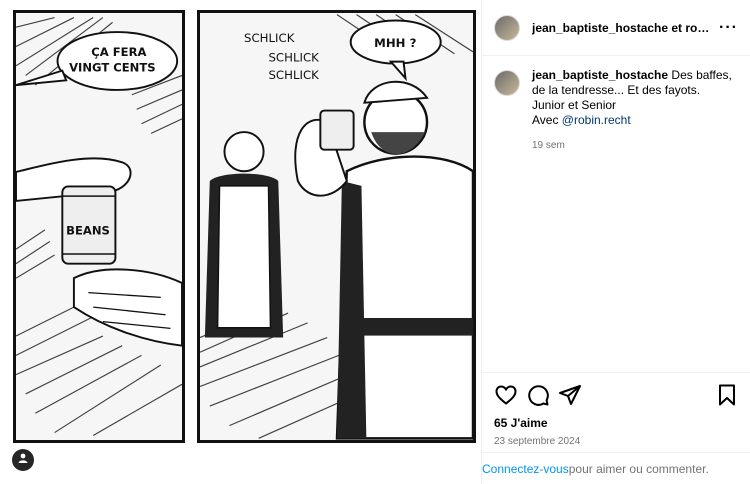 Image resolution: width=750 pixels, height=484 pixels. What do you see at coordinates (112, 68) in the screenshot?
I see `bubble-1-line-2: VINGT CENTS` at bounding box center [112, 68].